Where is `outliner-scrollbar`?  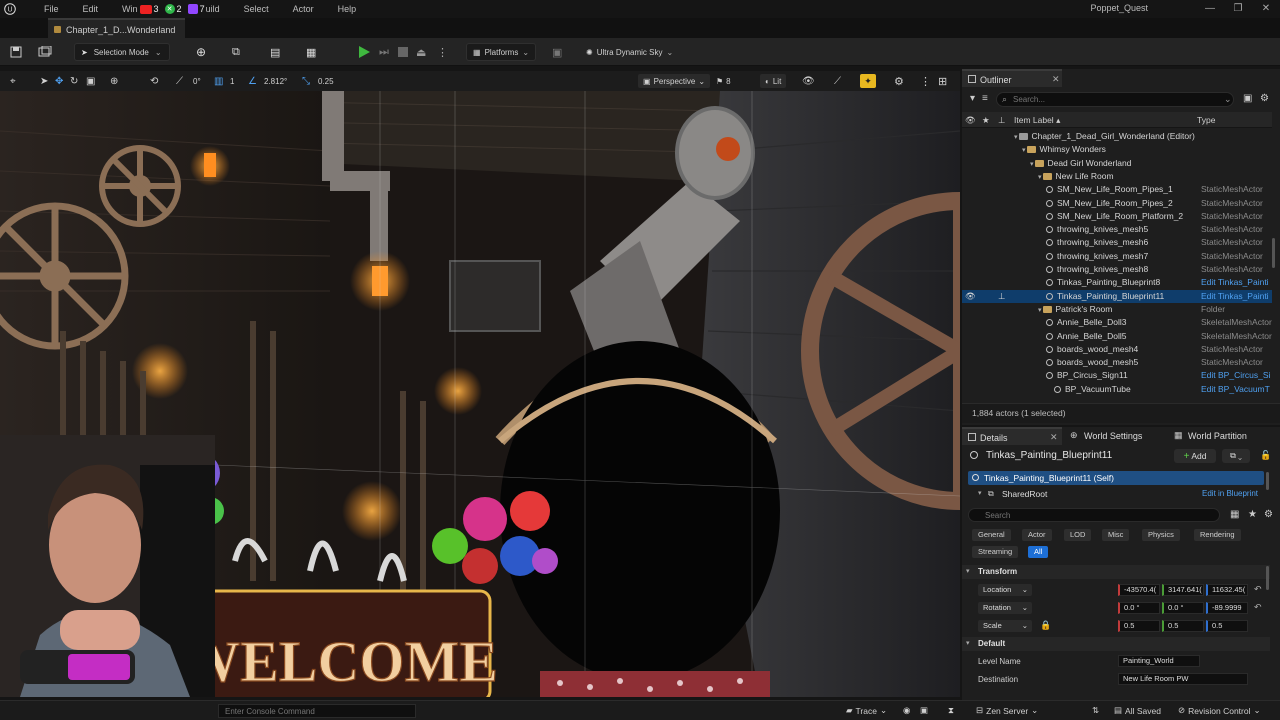 outliner-scrollbar is located at coordinates (1273, 253).